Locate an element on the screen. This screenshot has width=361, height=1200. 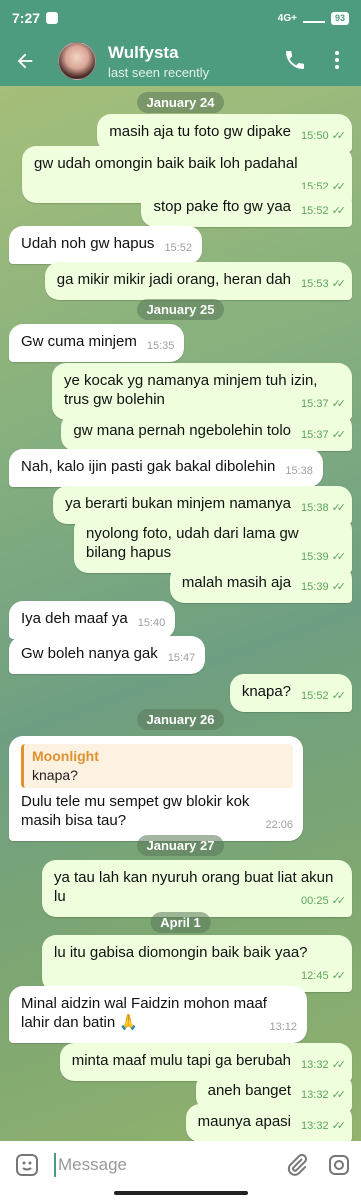
message-meta: 15:39 ✓✓ is located at coordinates (324, 587).